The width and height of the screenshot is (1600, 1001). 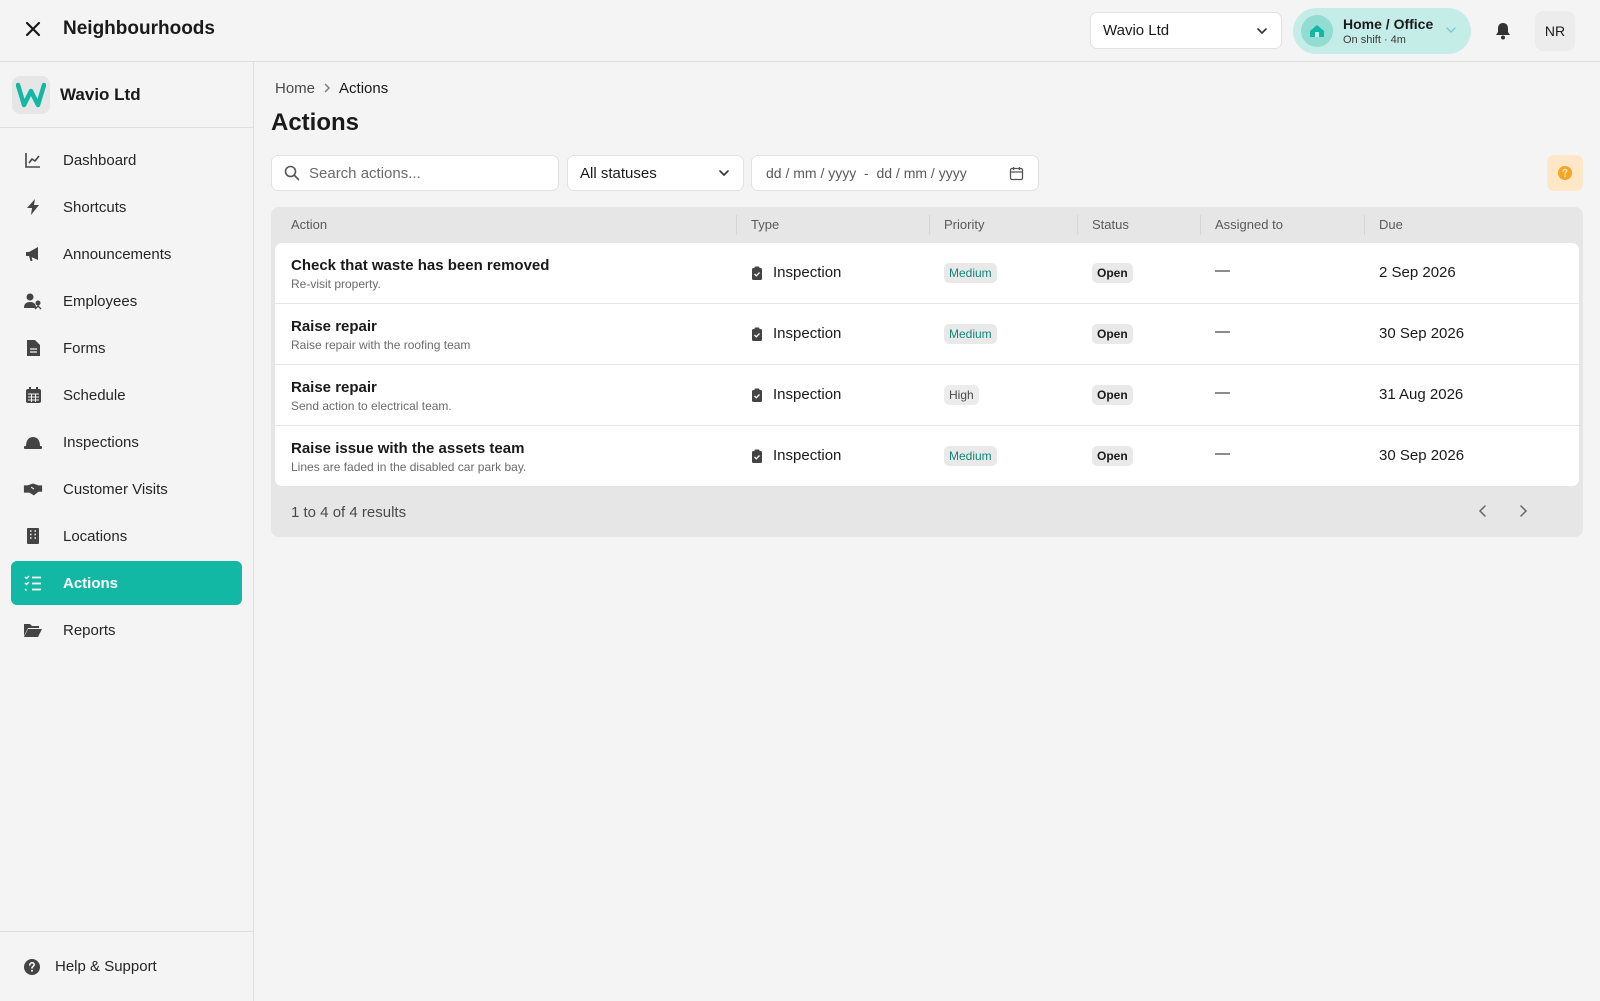 What do you see at coordinates (126, 395) in the screenshot?
I see `sidebar-item-schedule: Schedule` at bounding box center [126, 395].